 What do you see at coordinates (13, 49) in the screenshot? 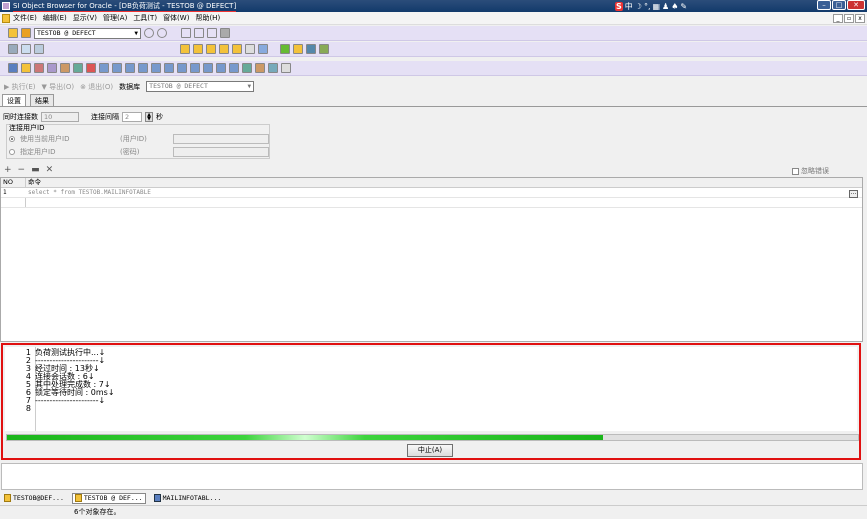
I see `sql-icon` at bounding box center [13, 49].